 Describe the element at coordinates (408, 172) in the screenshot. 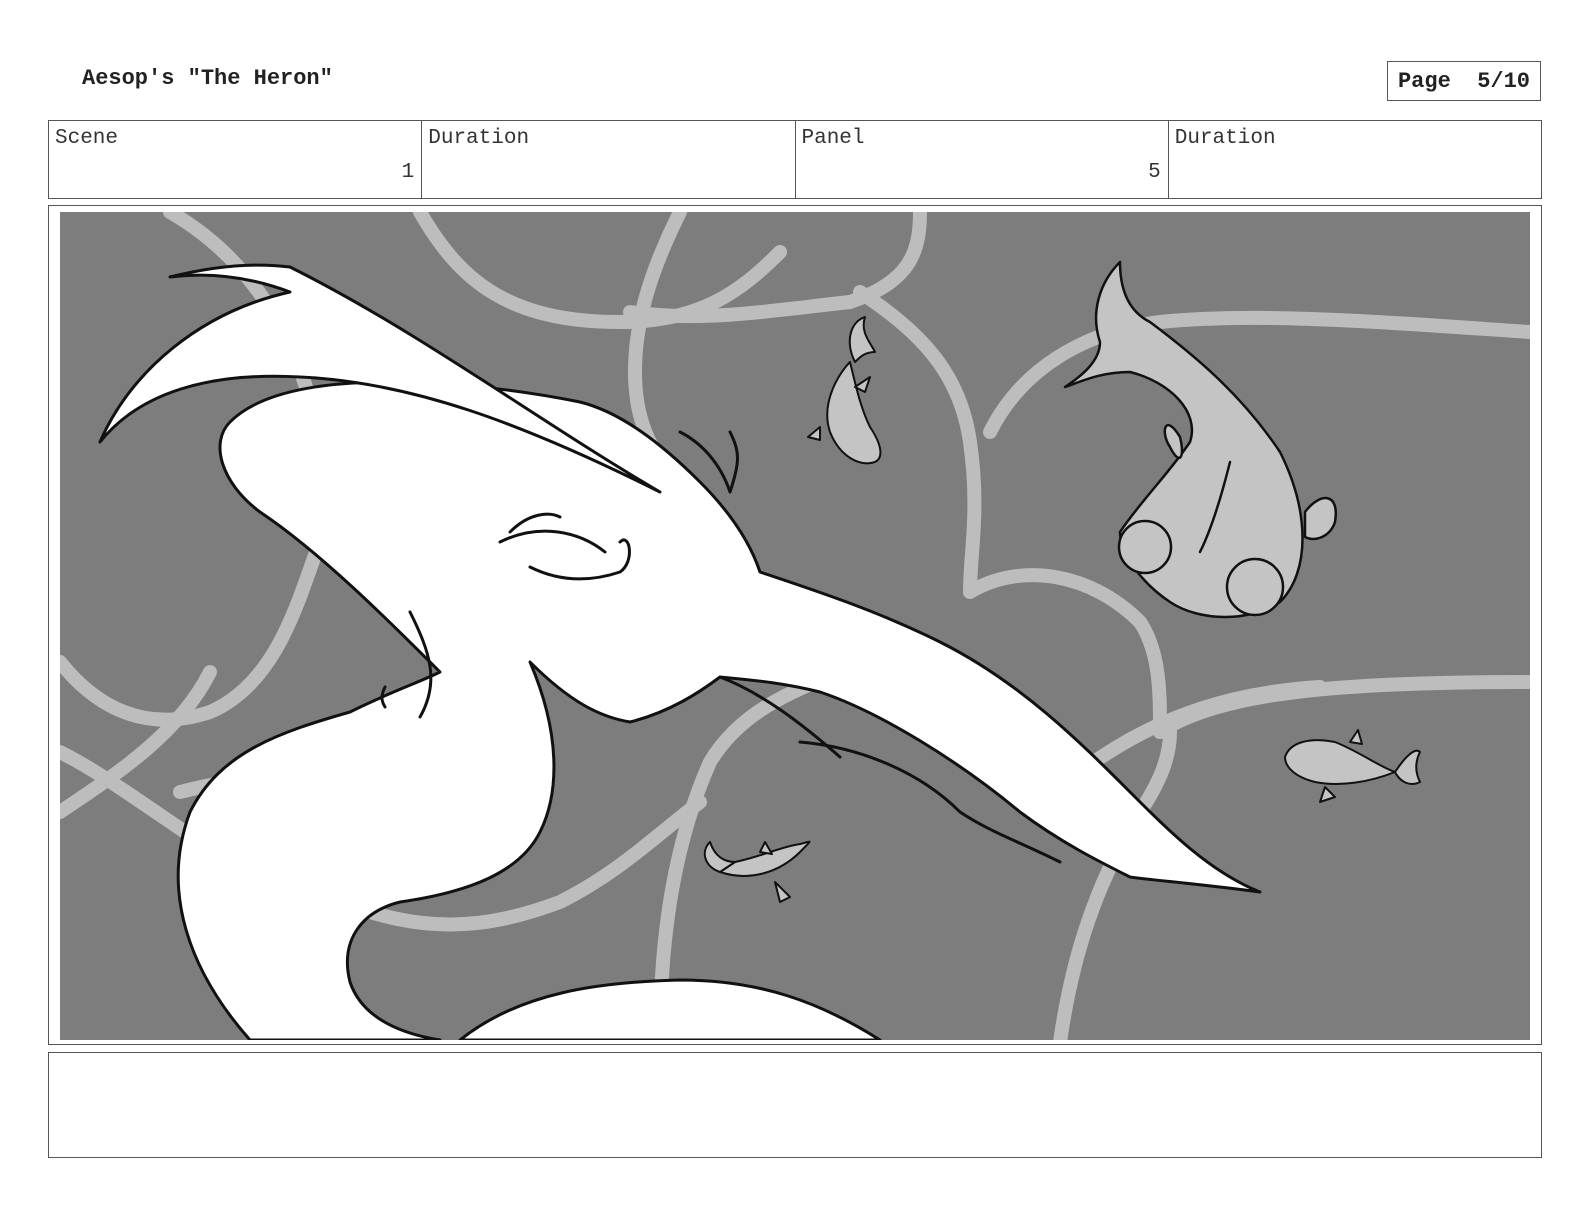

I see `scene-number: 1` at that location.